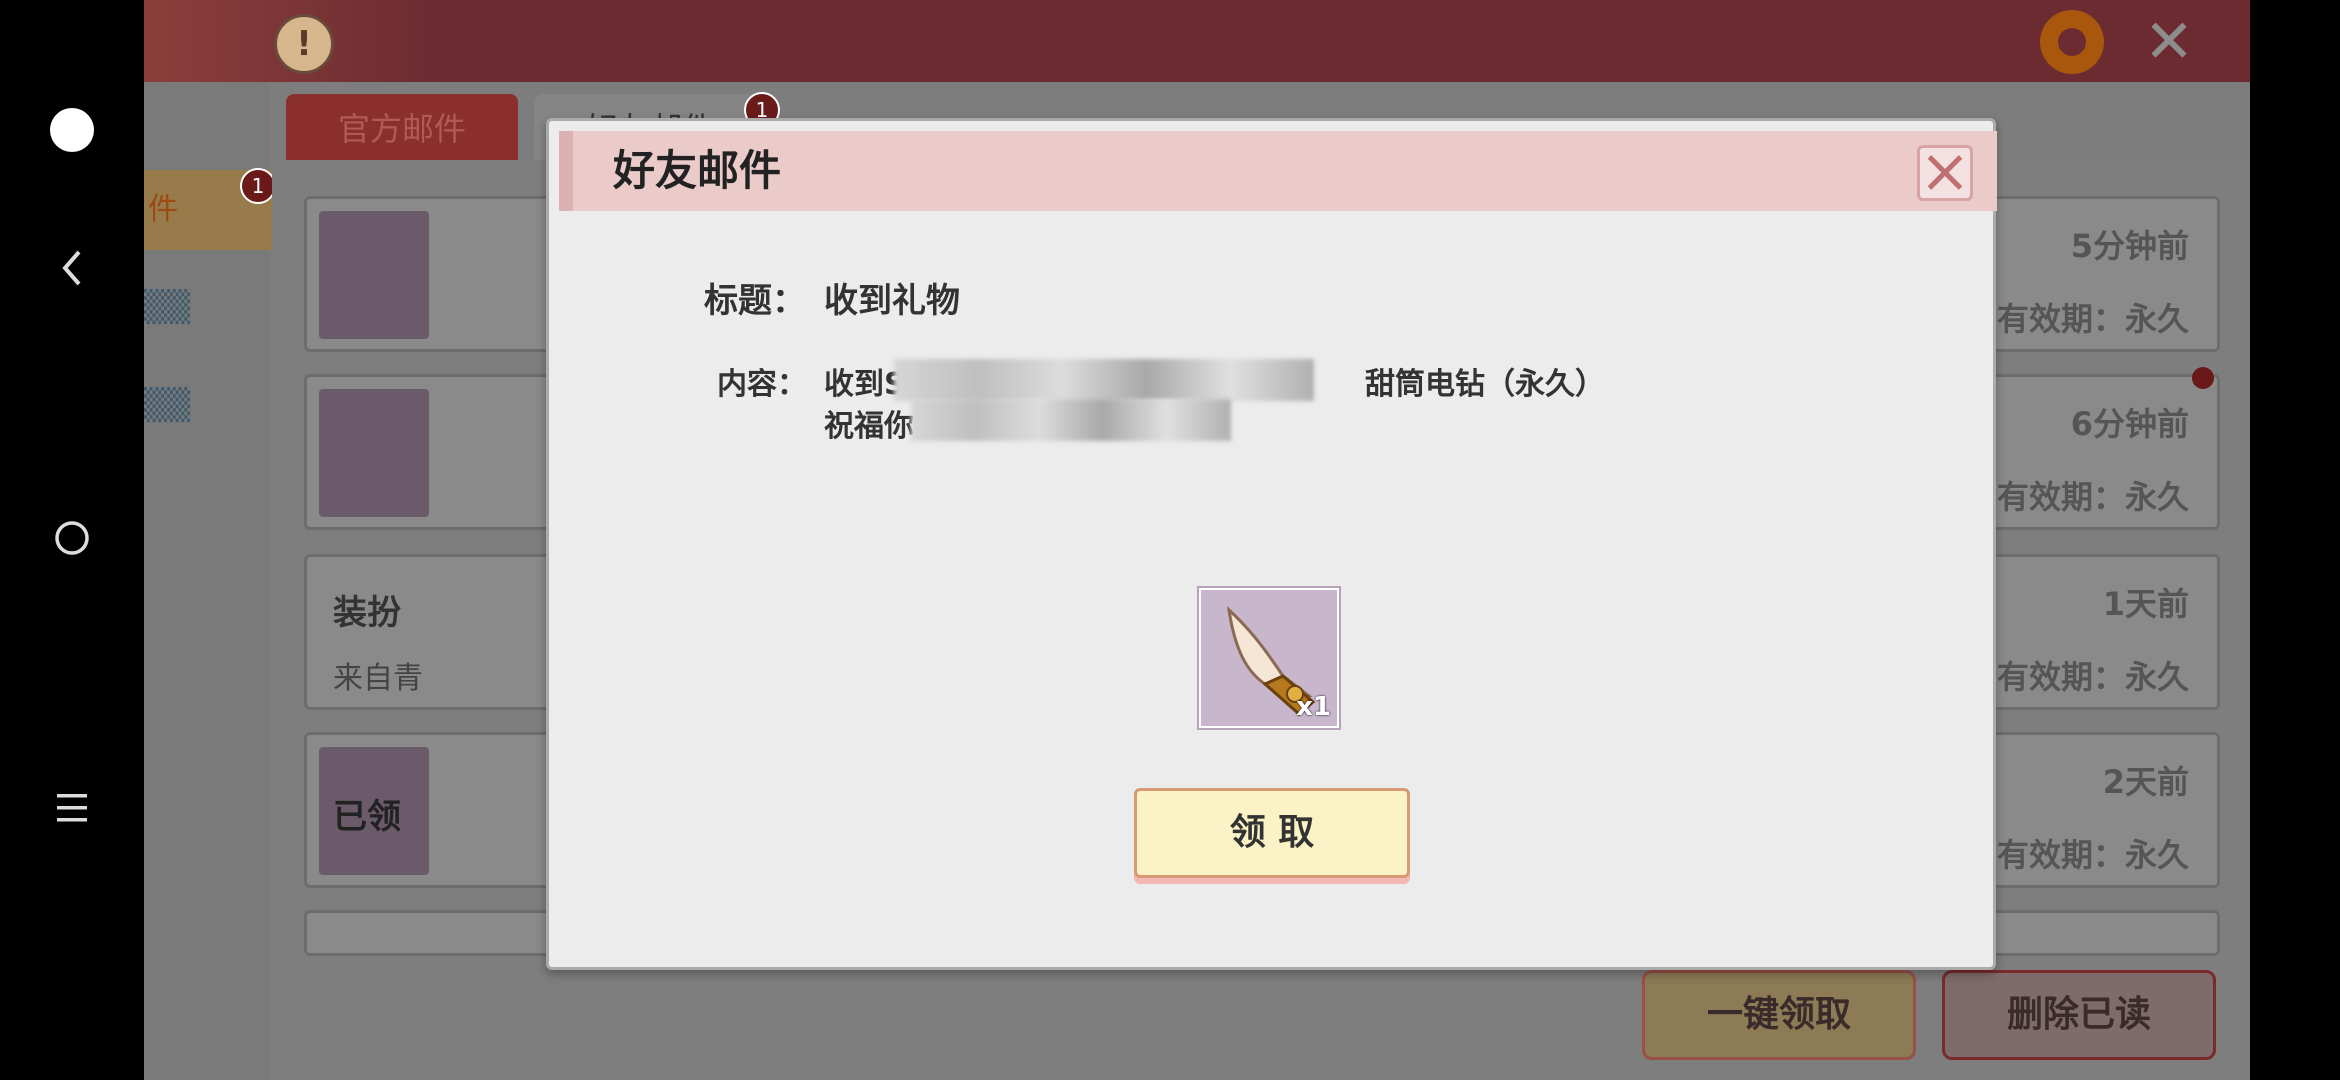 This screenshot has height=1080, width=2340. Describe the element at coordinates (762, 384) in the screenshot. I see `content-label: 内容：` at that location.